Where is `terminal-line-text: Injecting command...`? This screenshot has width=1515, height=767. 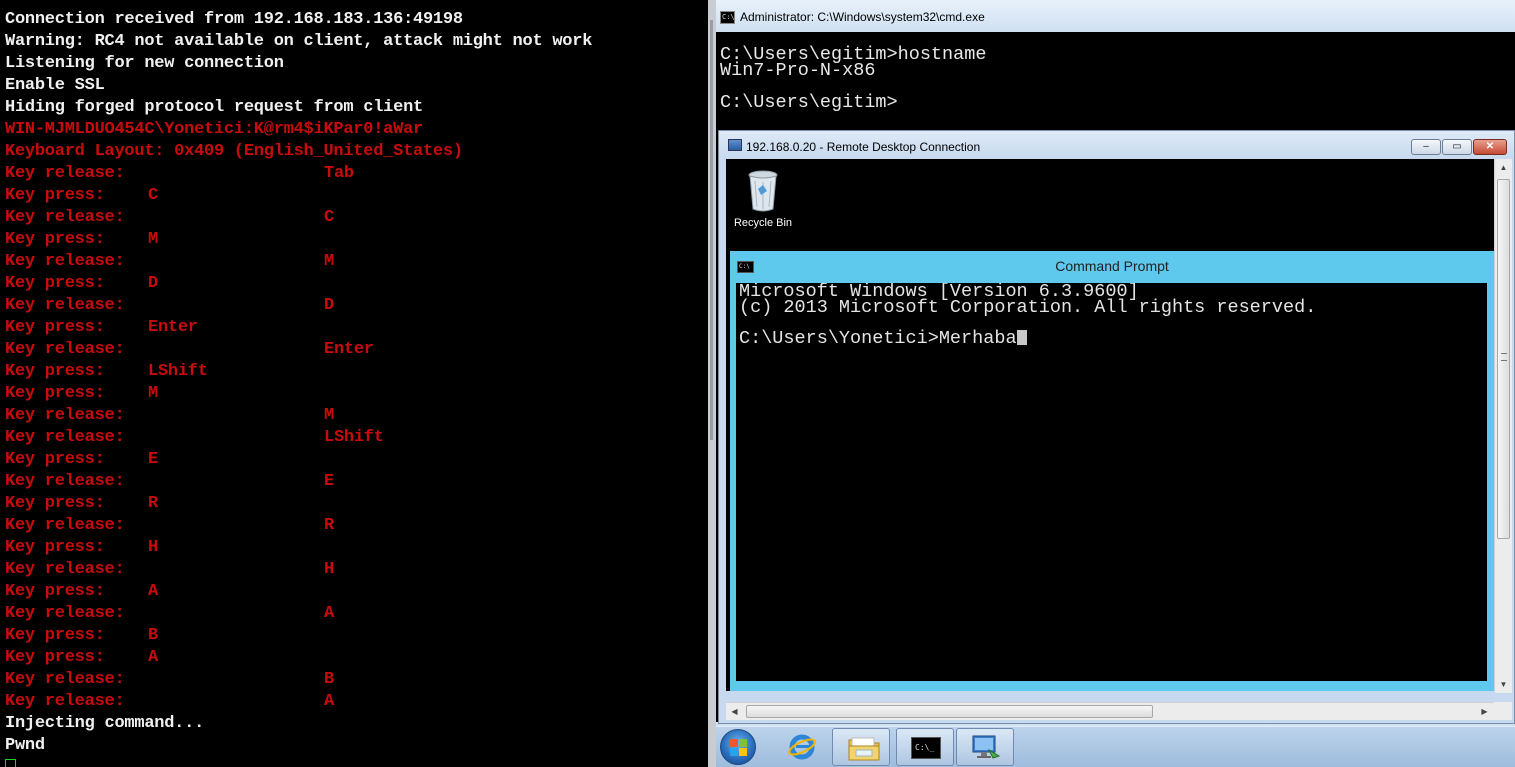
terminal-line-text: Injecting command... is located at coordinates (105, 723).